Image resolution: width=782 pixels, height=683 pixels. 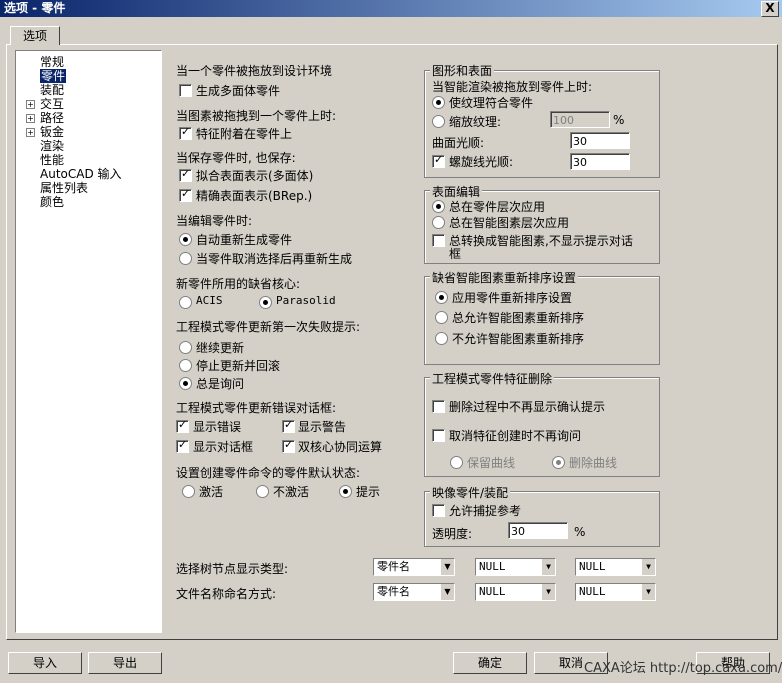 I want to click on transparency-pct-label: %, so click(x=580, y=532).